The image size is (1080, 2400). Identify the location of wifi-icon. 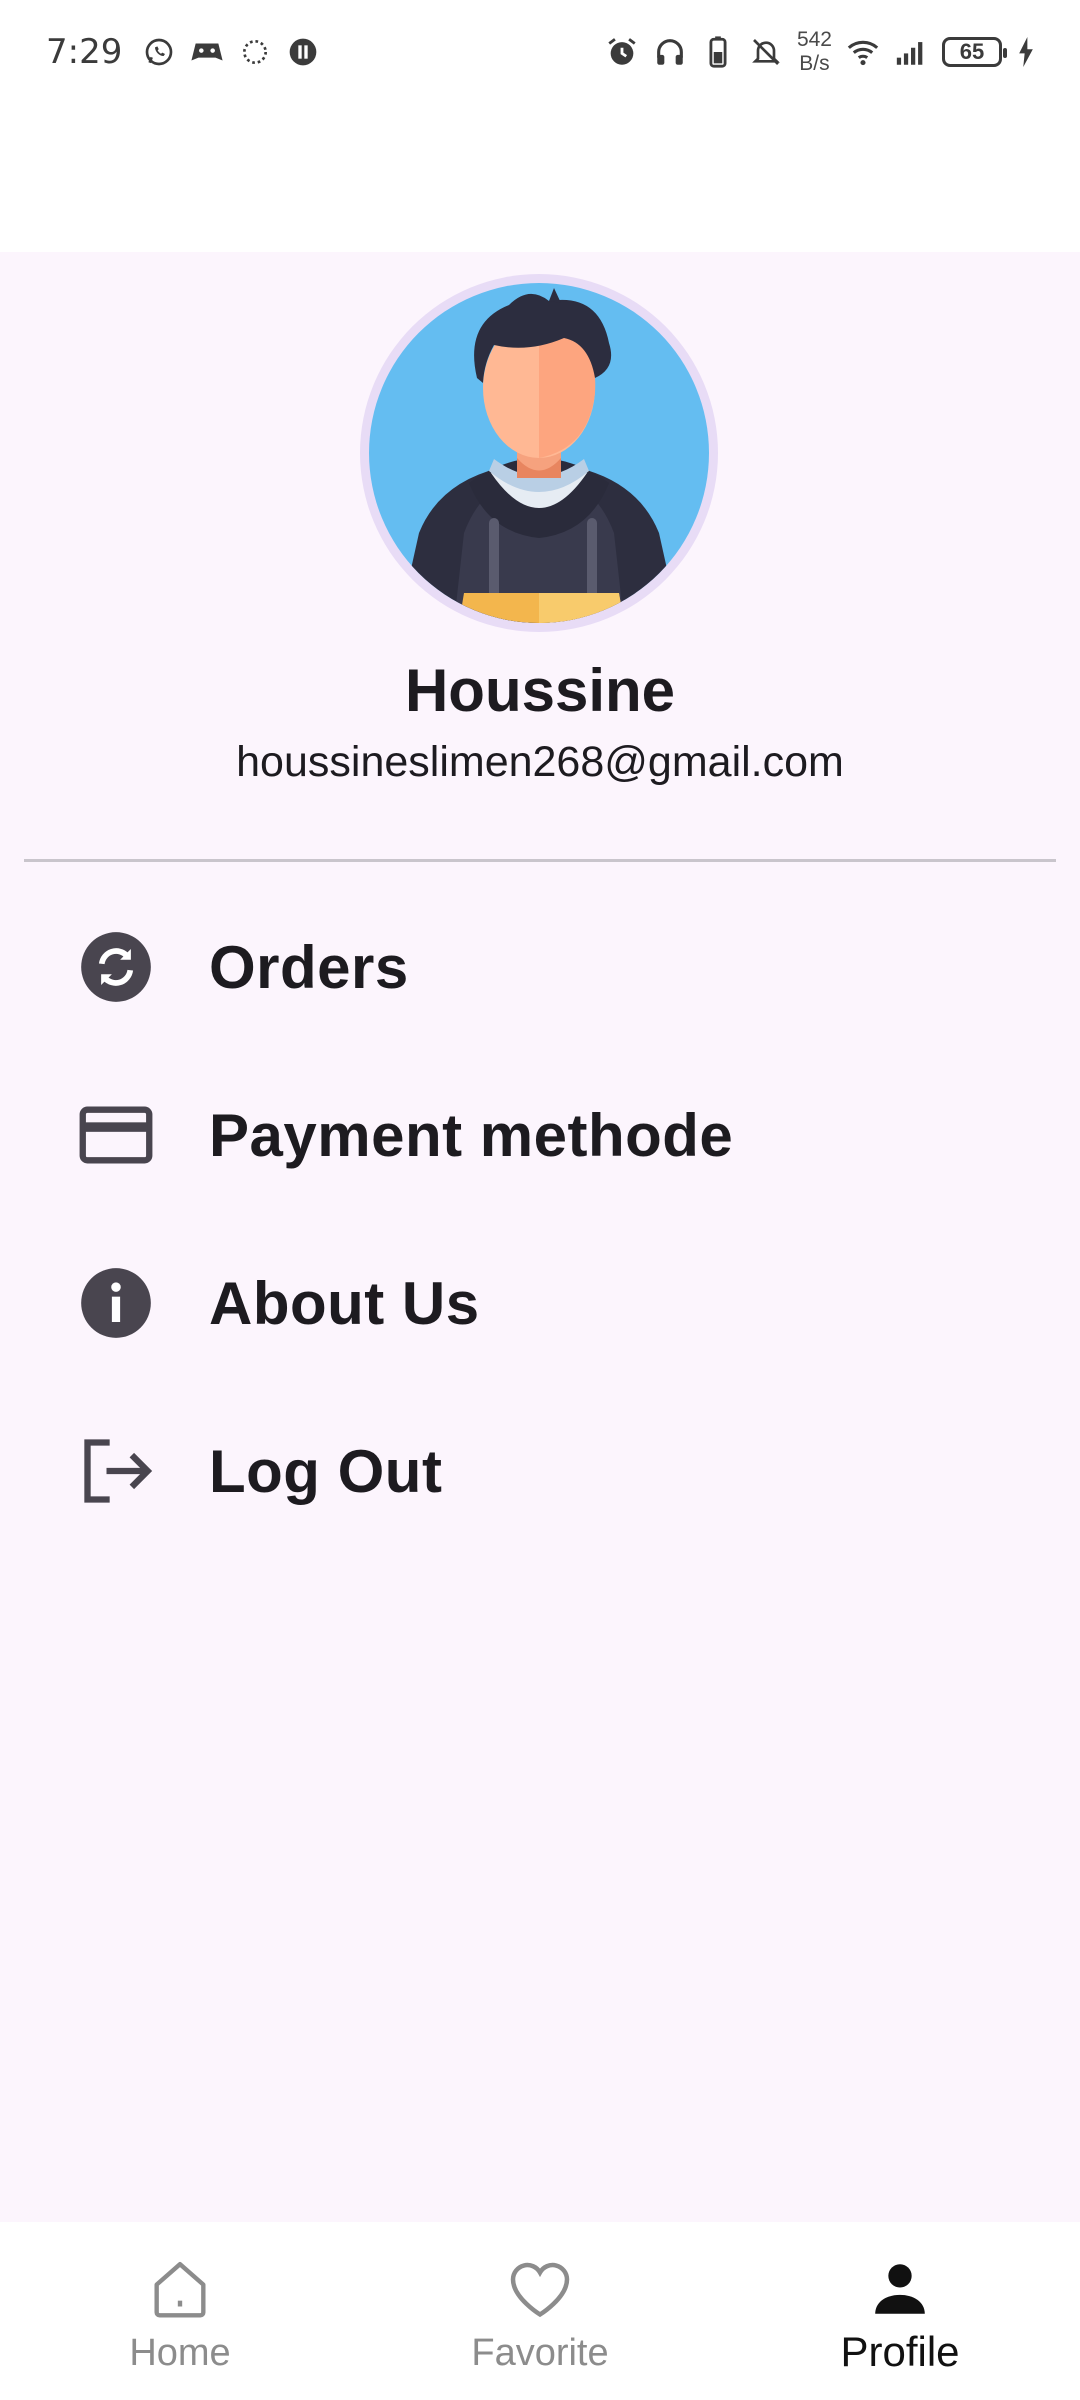
(863, 52).